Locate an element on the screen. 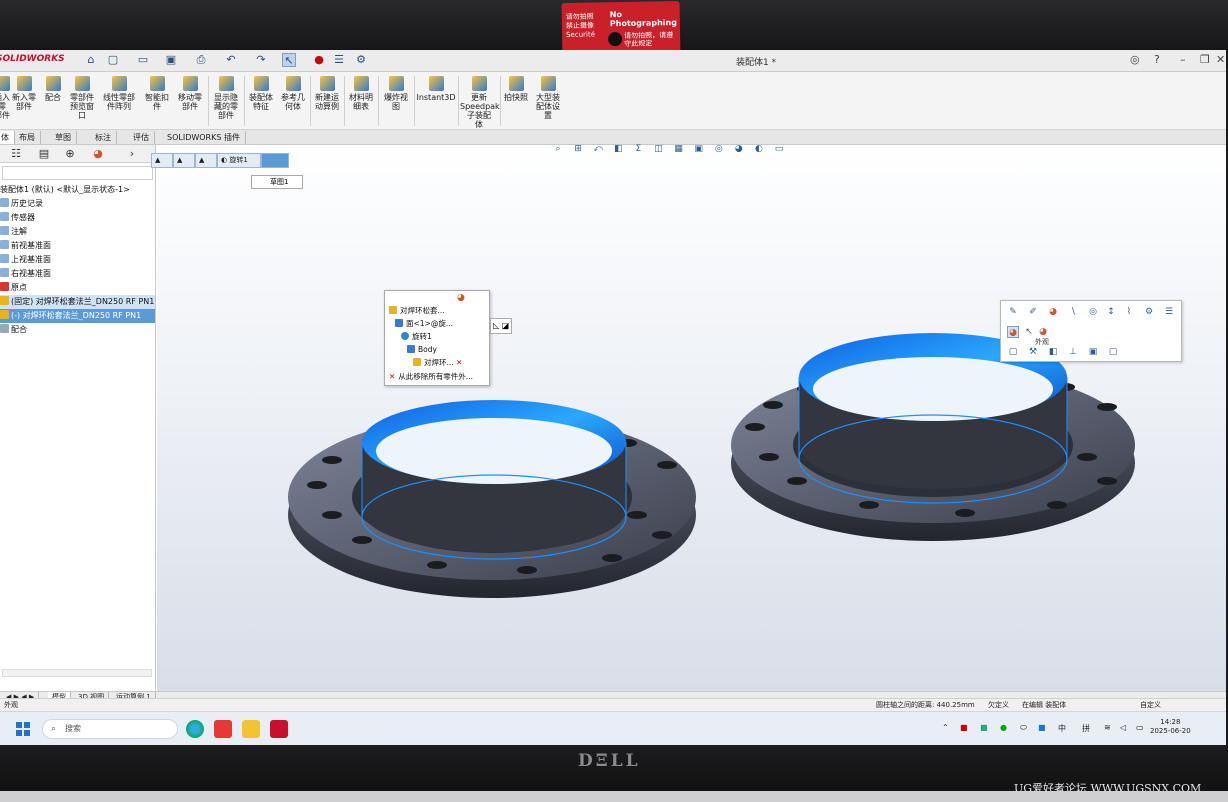  print-icon: ⎙ is located at coordinates (201, 60).